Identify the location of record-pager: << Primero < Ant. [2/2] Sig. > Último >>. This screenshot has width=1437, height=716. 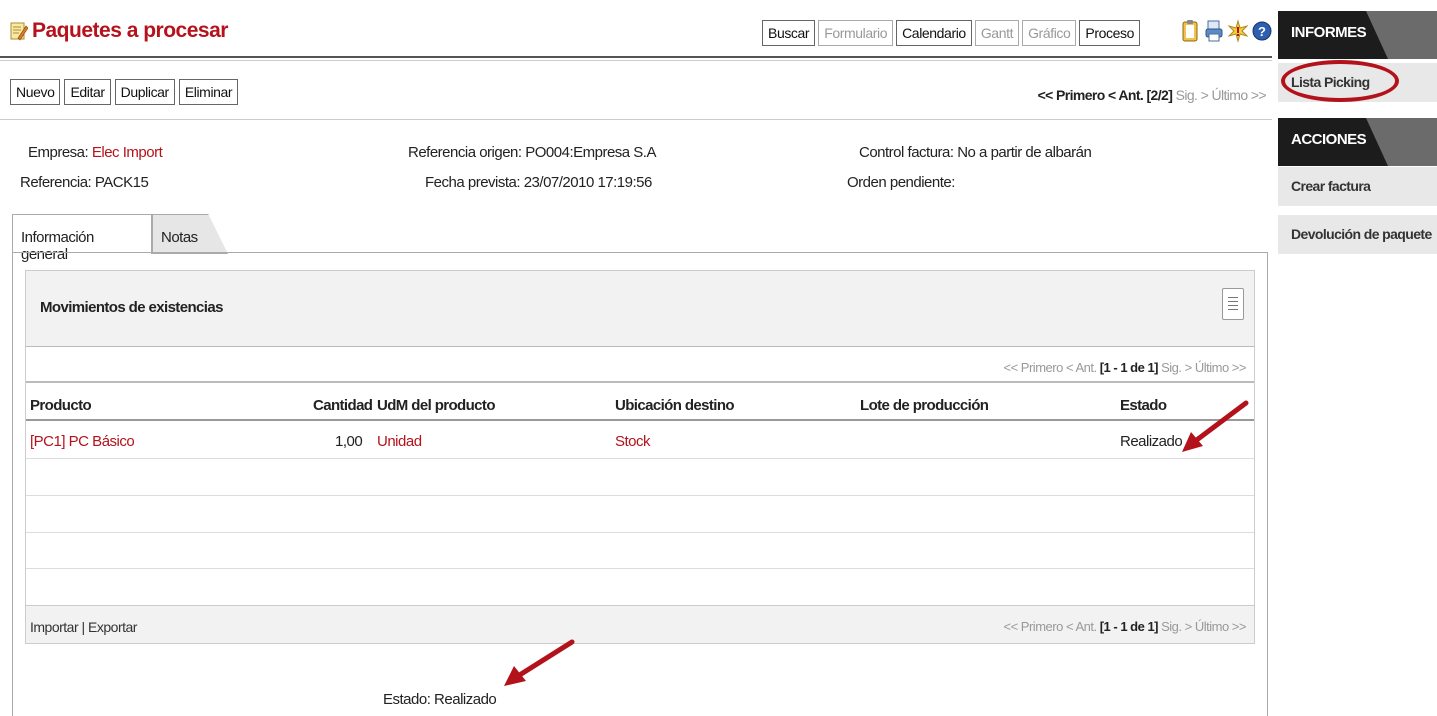
(1152, 95).